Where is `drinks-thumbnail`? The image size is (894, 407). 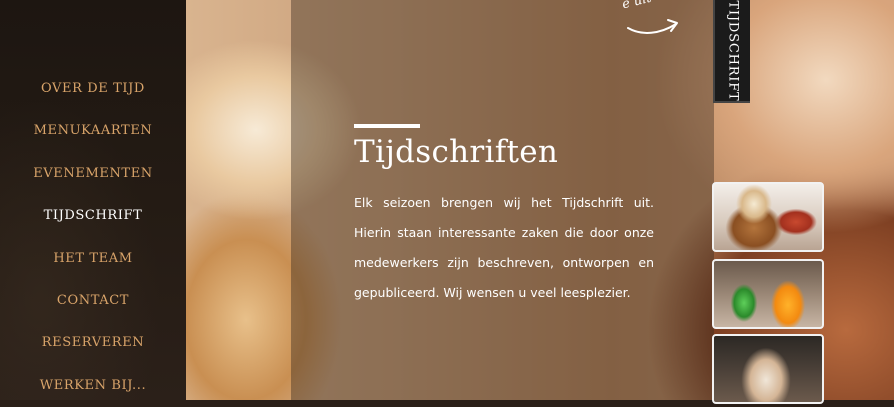
drinks-thumbnail is located at coordinates (768, 294).